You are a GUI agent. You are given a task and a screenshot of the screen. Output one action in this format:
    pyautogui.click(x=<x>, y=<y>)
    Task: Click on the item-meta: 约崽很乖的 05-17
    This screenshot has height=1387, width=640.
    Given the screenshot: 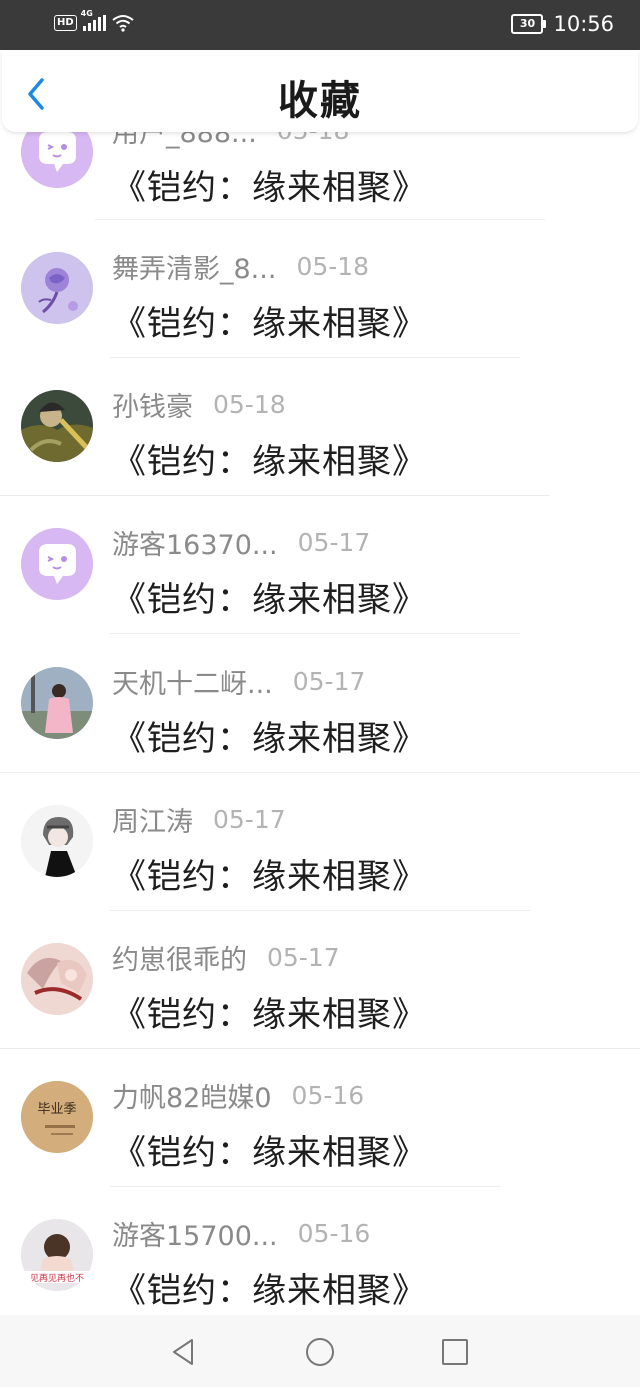 What is the action you would take?
    pyautogui.click(x=226, y=957)
    